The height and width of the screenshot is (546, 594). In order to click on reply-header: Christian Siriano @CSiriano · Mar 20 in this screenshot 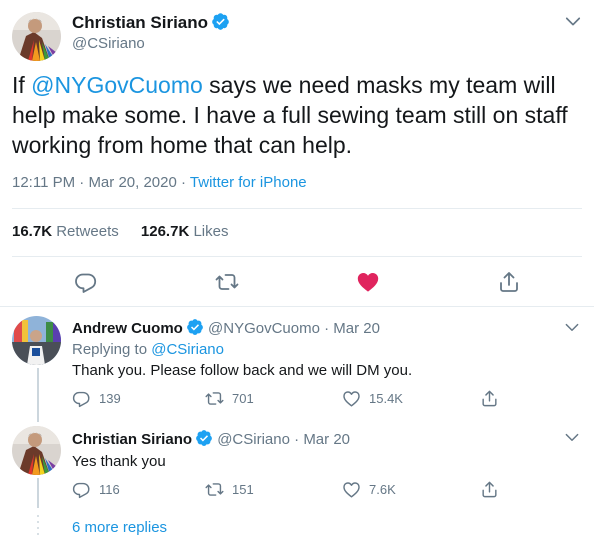, I will do `click(211, 439)`.